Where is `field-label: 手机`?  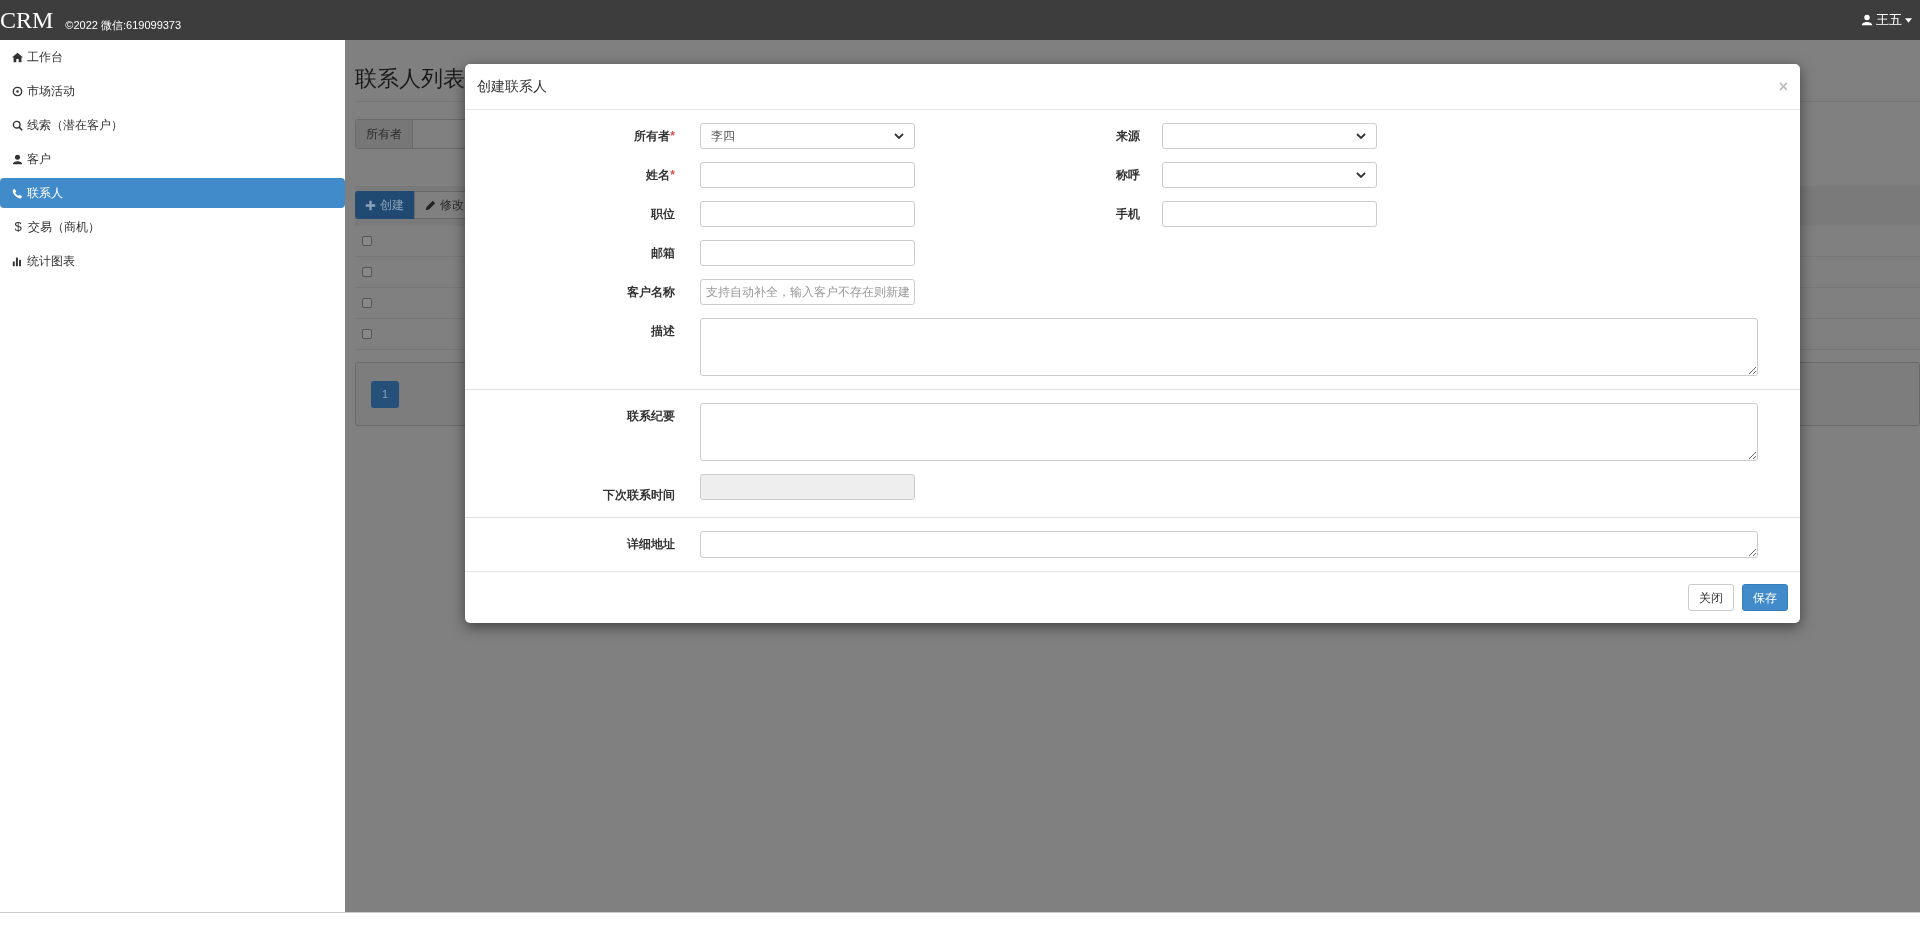 field-label: 手机 is located at coordinates (1127, 214).